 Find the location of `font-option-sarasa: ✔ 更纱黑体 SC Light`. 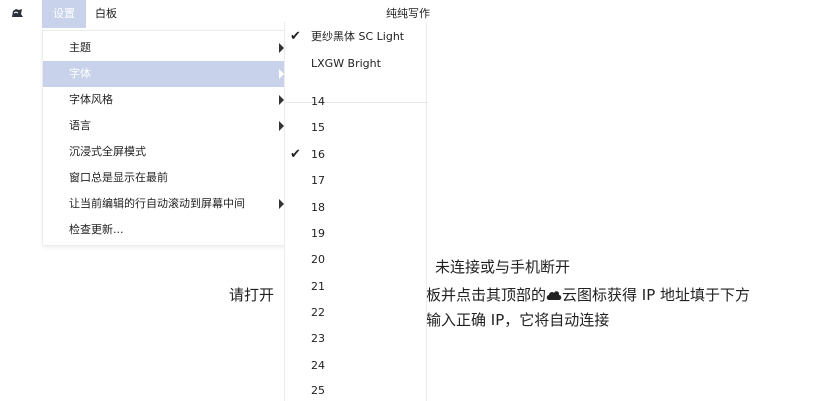

font-option-sarasa: ✔ 更纱黑体 SC Light is located at coordinates (356, 37).